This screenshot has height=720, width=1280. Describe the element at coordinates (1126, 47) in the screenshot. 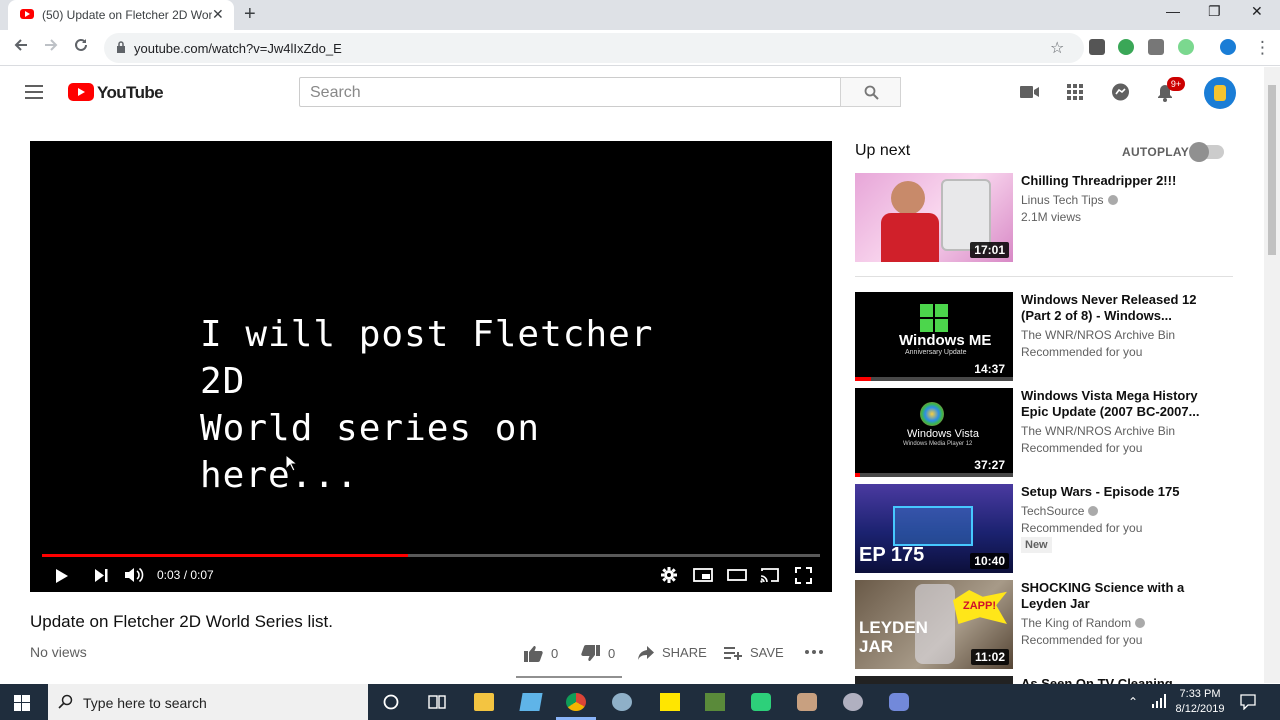

I see `extension-badge-icon` at that location.